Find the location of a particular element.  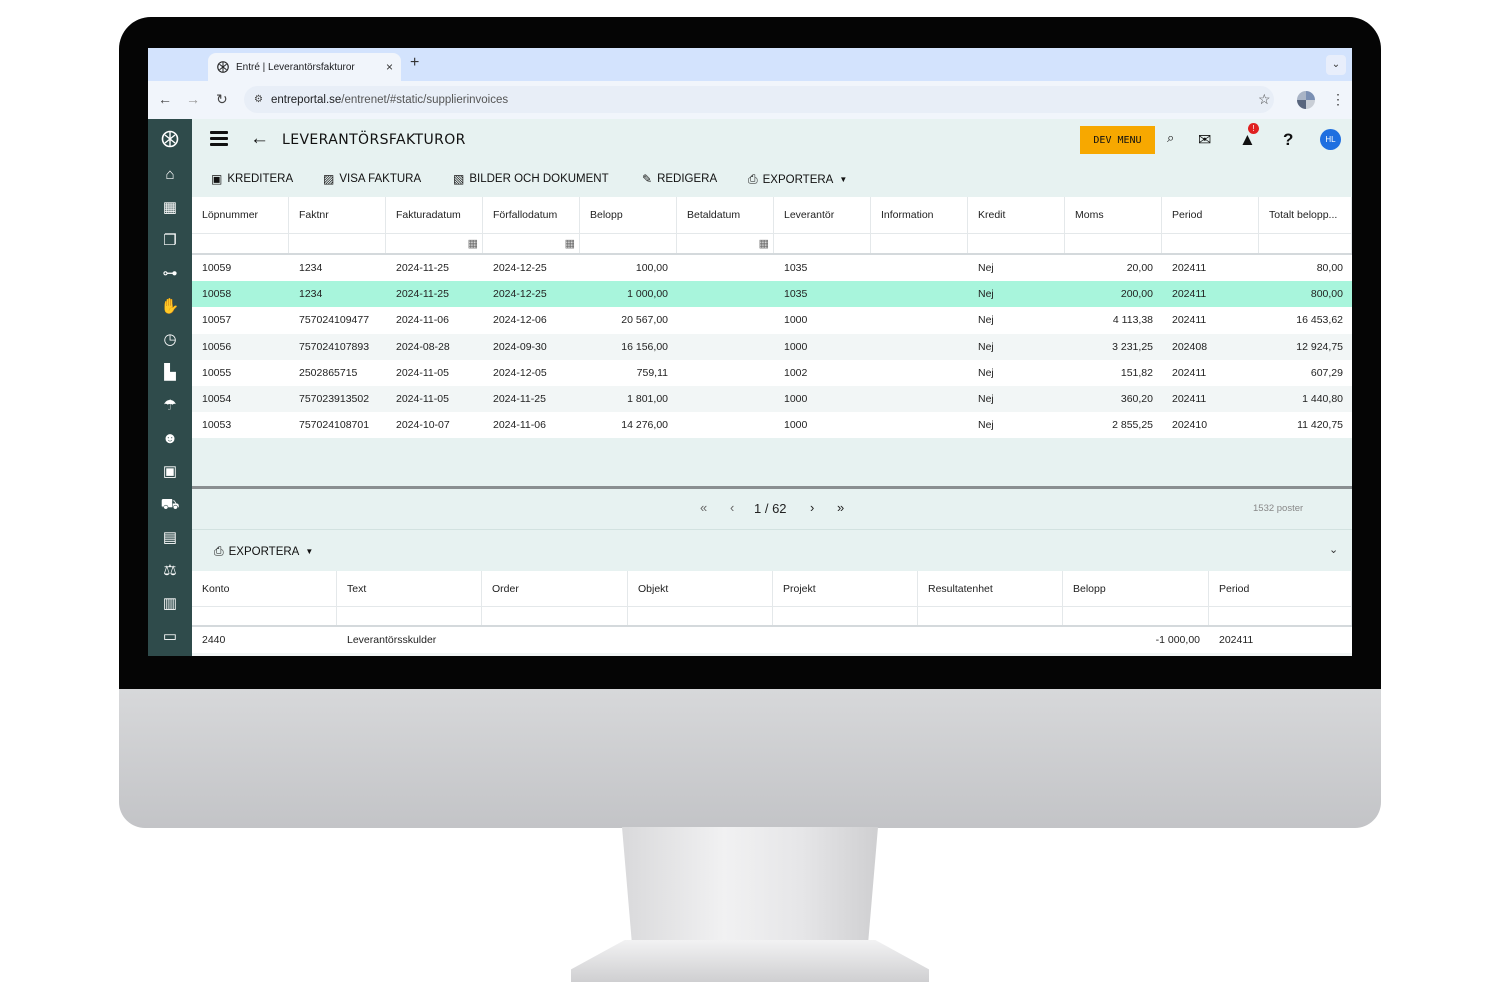

tab-search-chevron-icon: ⌄ is located at coordinates (1336, 65).